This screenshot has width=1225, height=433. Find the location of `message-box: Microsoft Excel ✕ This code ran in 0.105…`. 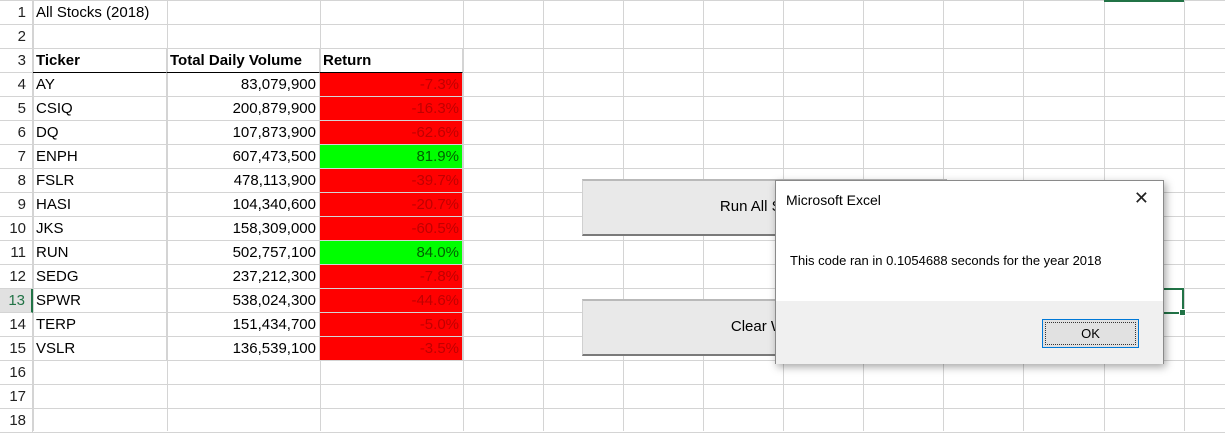

message-box: Microsoft Excel ✕ This code ran in 0.105… is located at coordinates (969, 272).